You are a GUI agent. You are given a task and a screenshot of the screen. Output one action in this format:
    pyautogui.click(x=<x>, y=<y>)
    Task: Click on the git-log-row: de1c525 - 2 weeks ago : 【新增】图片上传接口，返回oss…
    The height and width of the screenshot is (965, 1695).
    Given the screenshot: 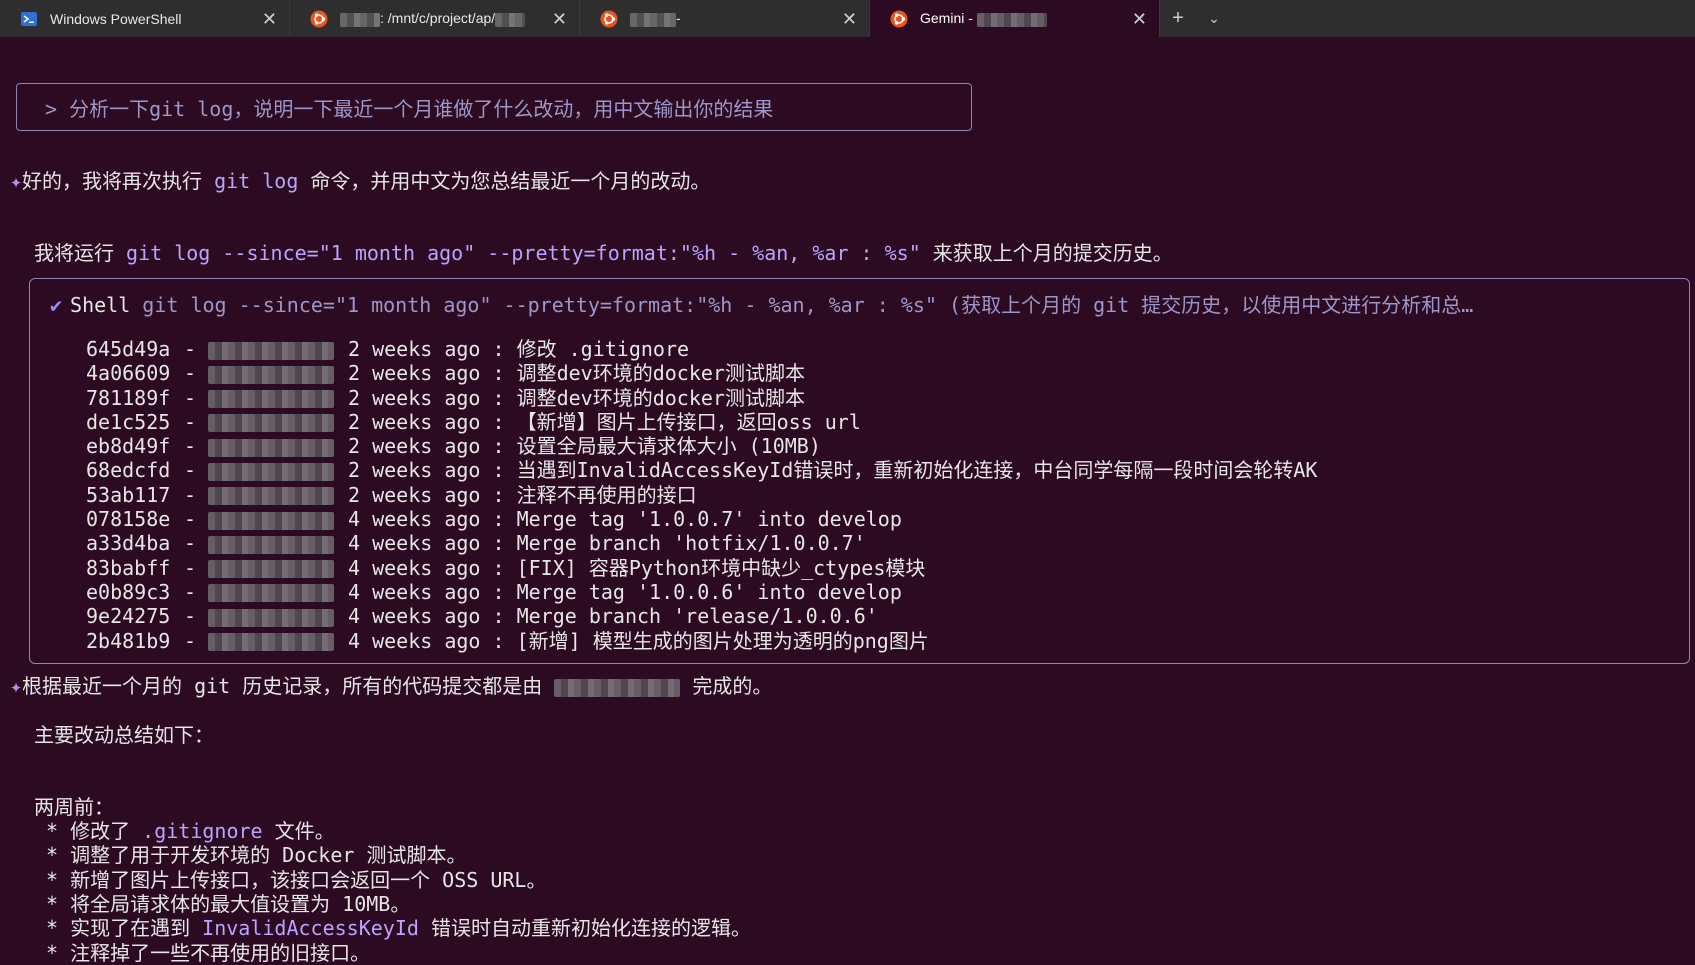 What is the action you would take?
    pyautogui.click(x=701, y=422)
    